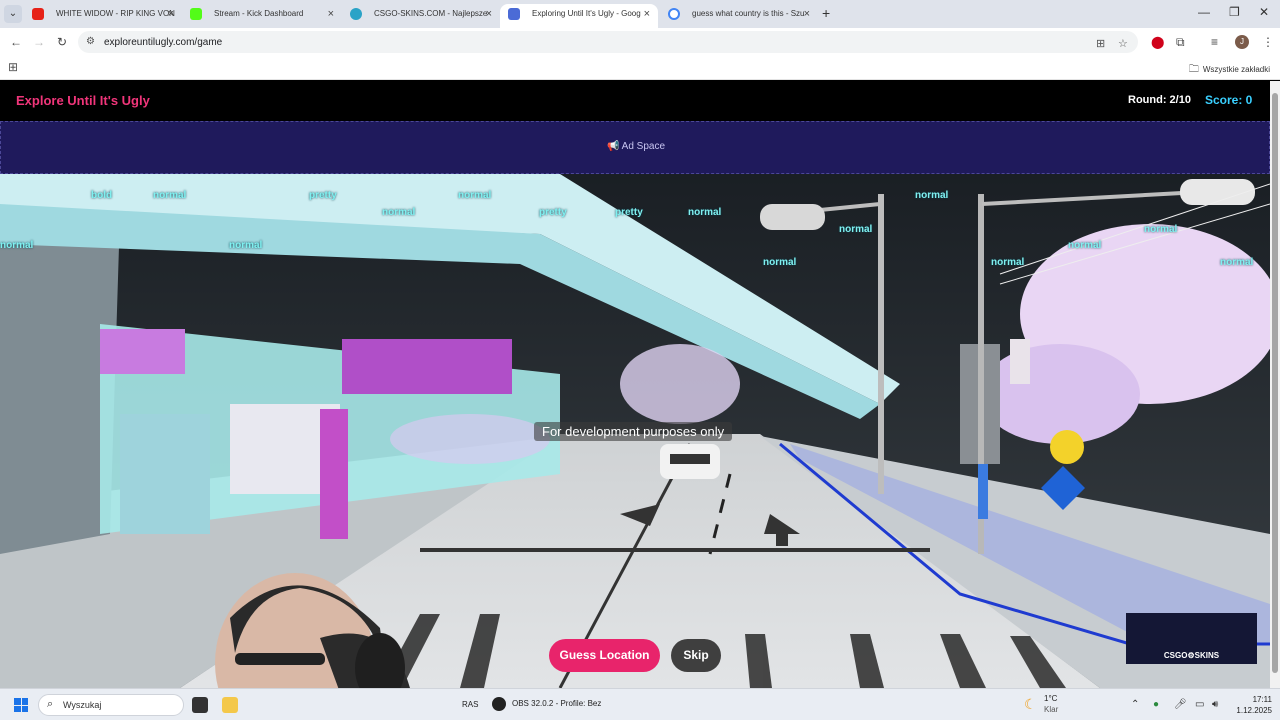  Describe the element at coordinates (1193, 69) in the screenshot. I see `folder-icon: 🗀` at that location.